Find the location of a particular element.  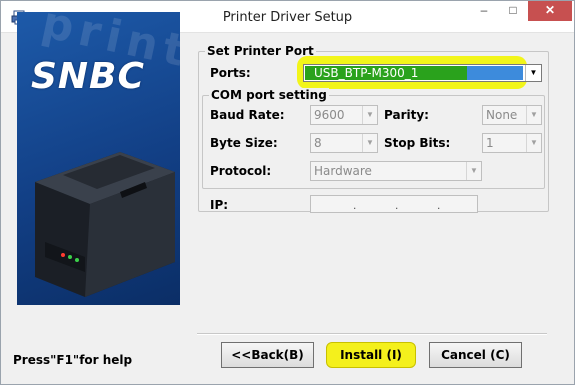

cancel-button: Cancel (C) is located at coordinates (475, 355).